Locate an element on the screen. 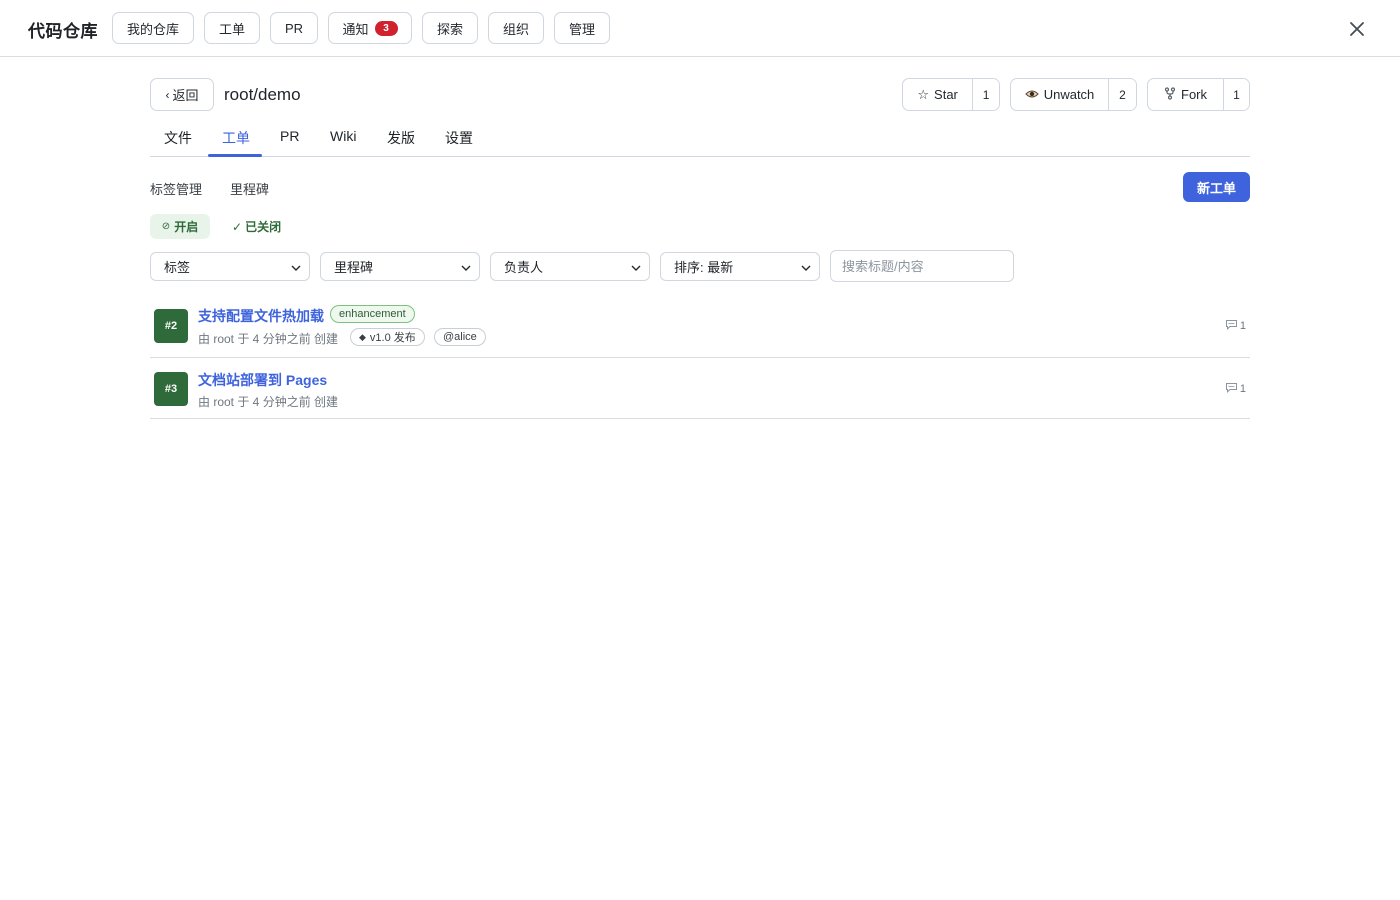  back-button: ‹ 返回 is located at coordinates (182, 94).